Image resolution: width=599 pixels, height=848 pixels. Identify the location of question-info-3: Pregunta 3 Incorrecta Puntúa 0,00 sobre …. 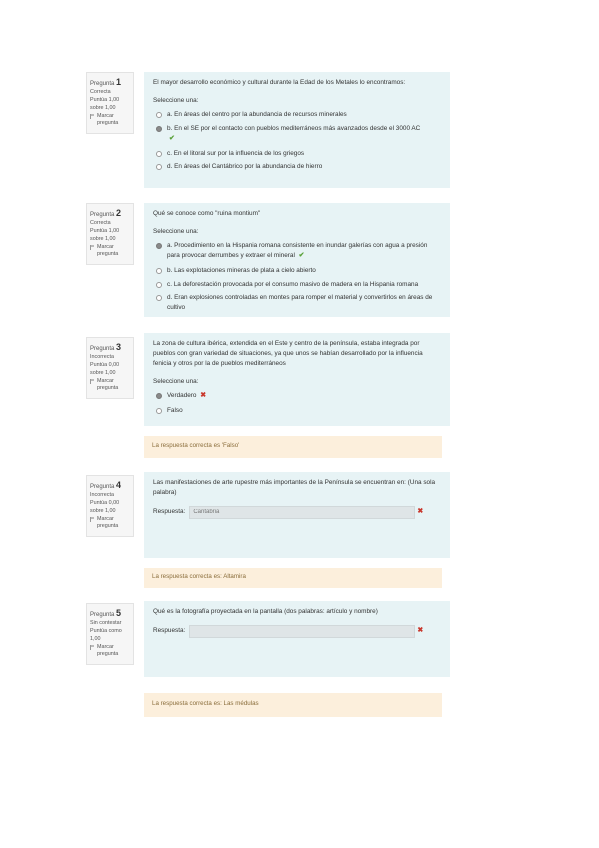
(110, 368).